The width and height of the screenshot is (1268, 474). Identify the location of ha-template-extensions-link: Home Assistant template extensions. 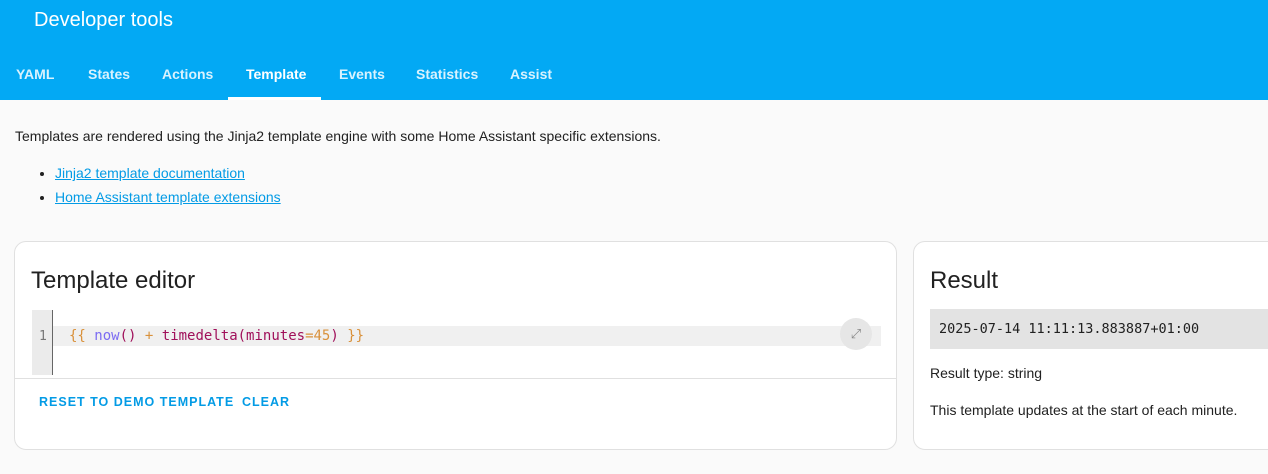
(168, 197).